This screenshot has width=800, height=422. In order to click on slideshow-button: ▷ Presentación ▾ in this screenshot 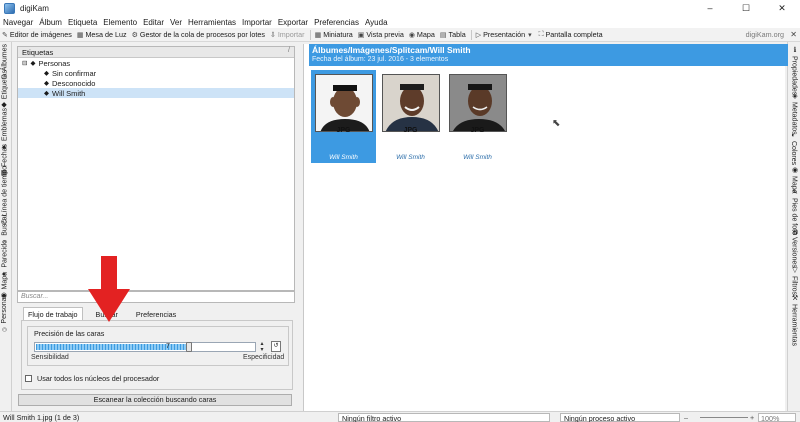, I will do `click(505, 34)`.